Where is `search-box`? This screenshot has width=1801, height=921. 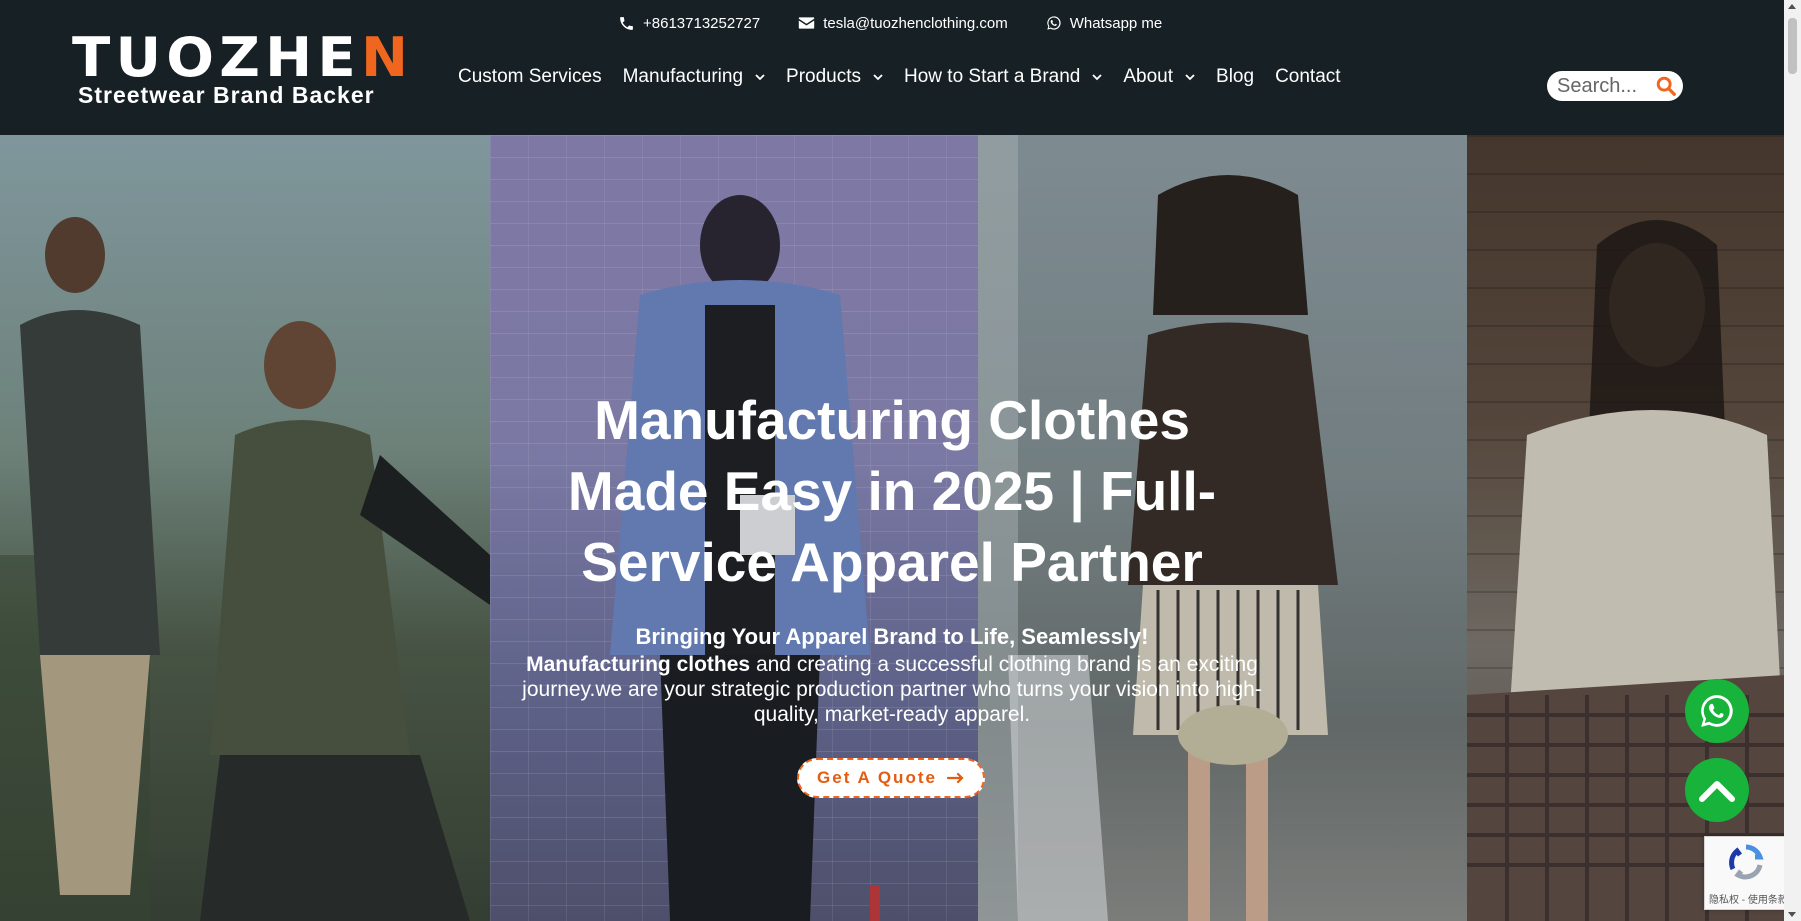
search-box is located at coordinates (1615, 86).